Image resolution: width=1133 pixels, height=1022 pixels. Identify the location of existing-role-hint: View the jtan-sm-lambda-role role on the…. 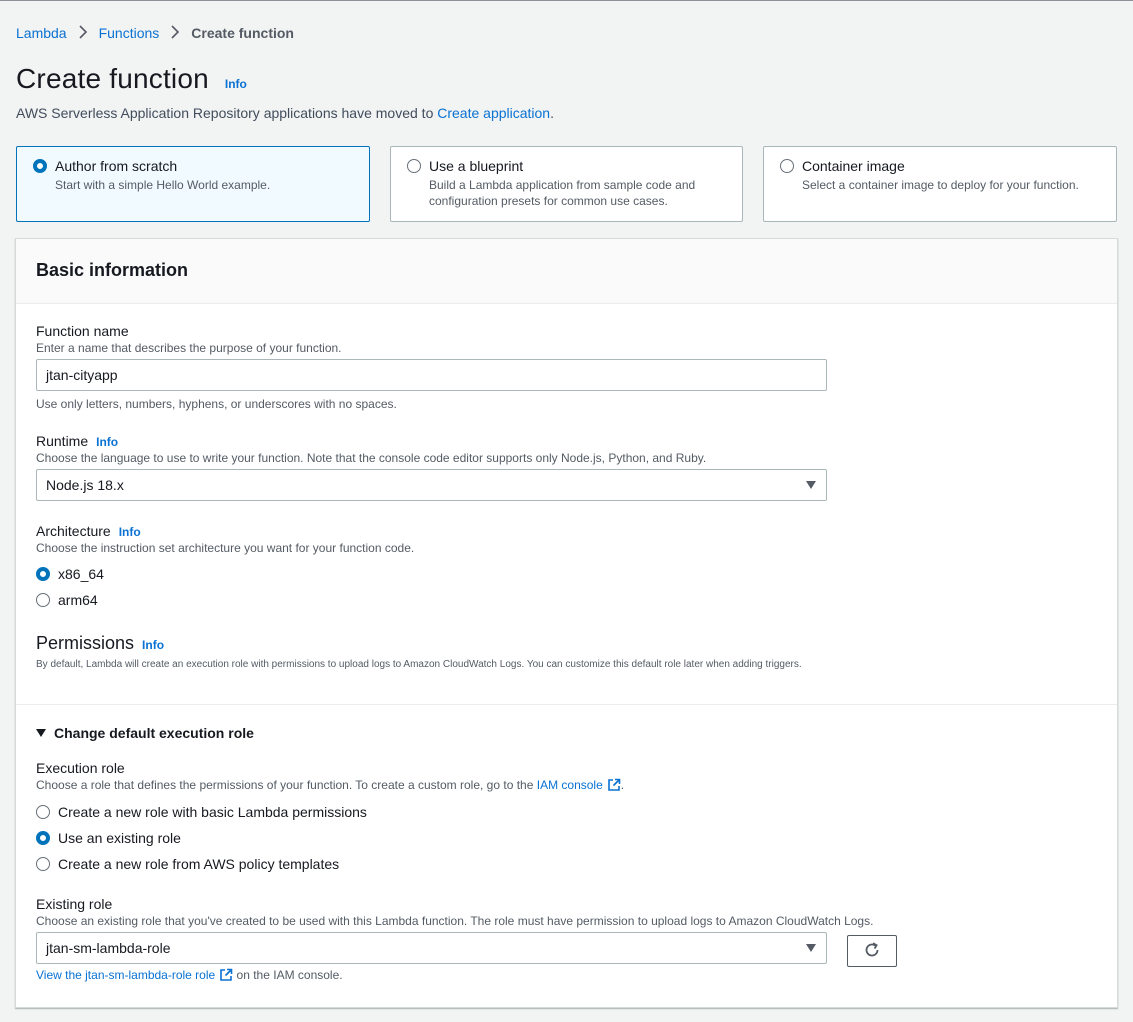
(454, 976).